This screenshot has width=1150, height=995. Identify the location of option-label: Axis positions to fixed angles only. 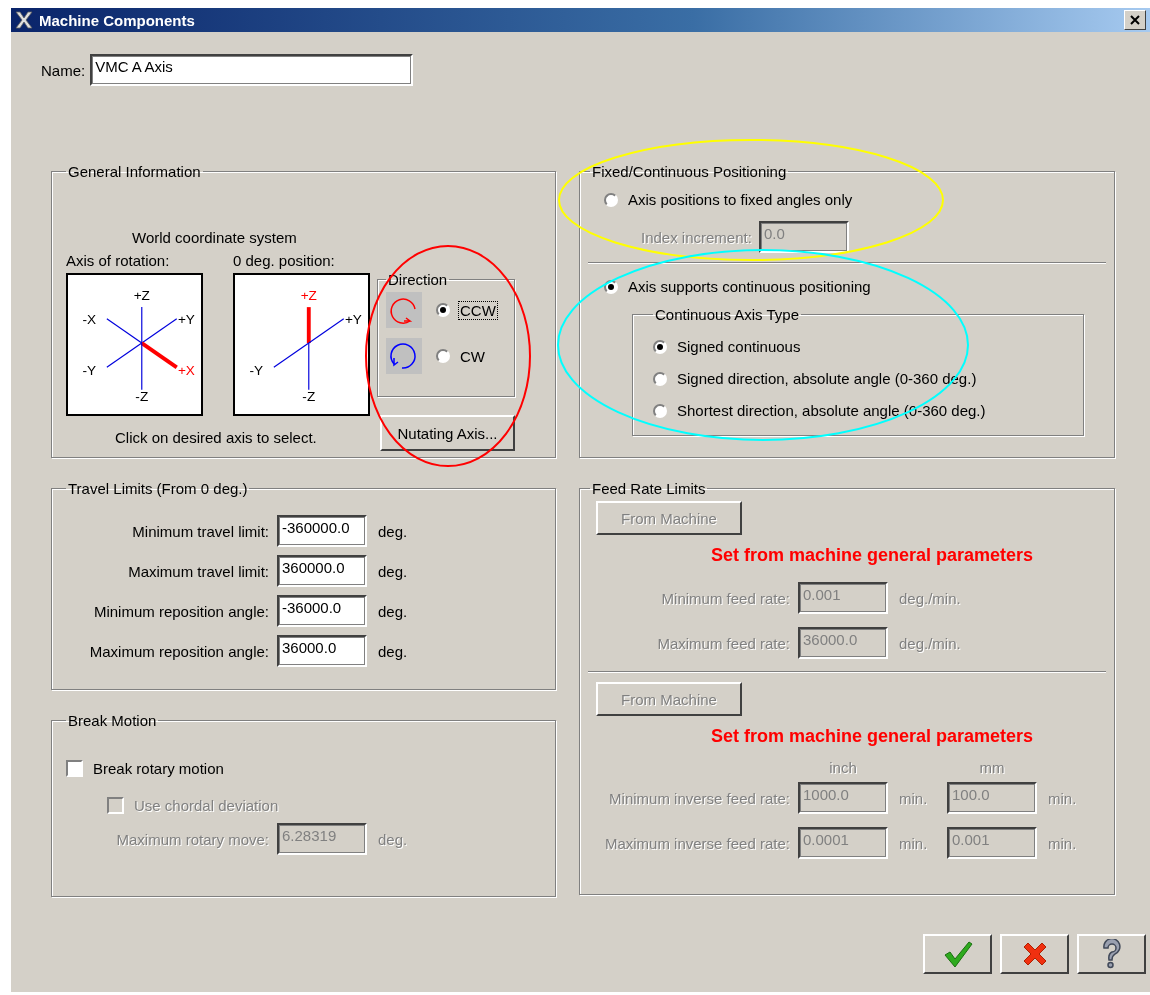
(740, 199).